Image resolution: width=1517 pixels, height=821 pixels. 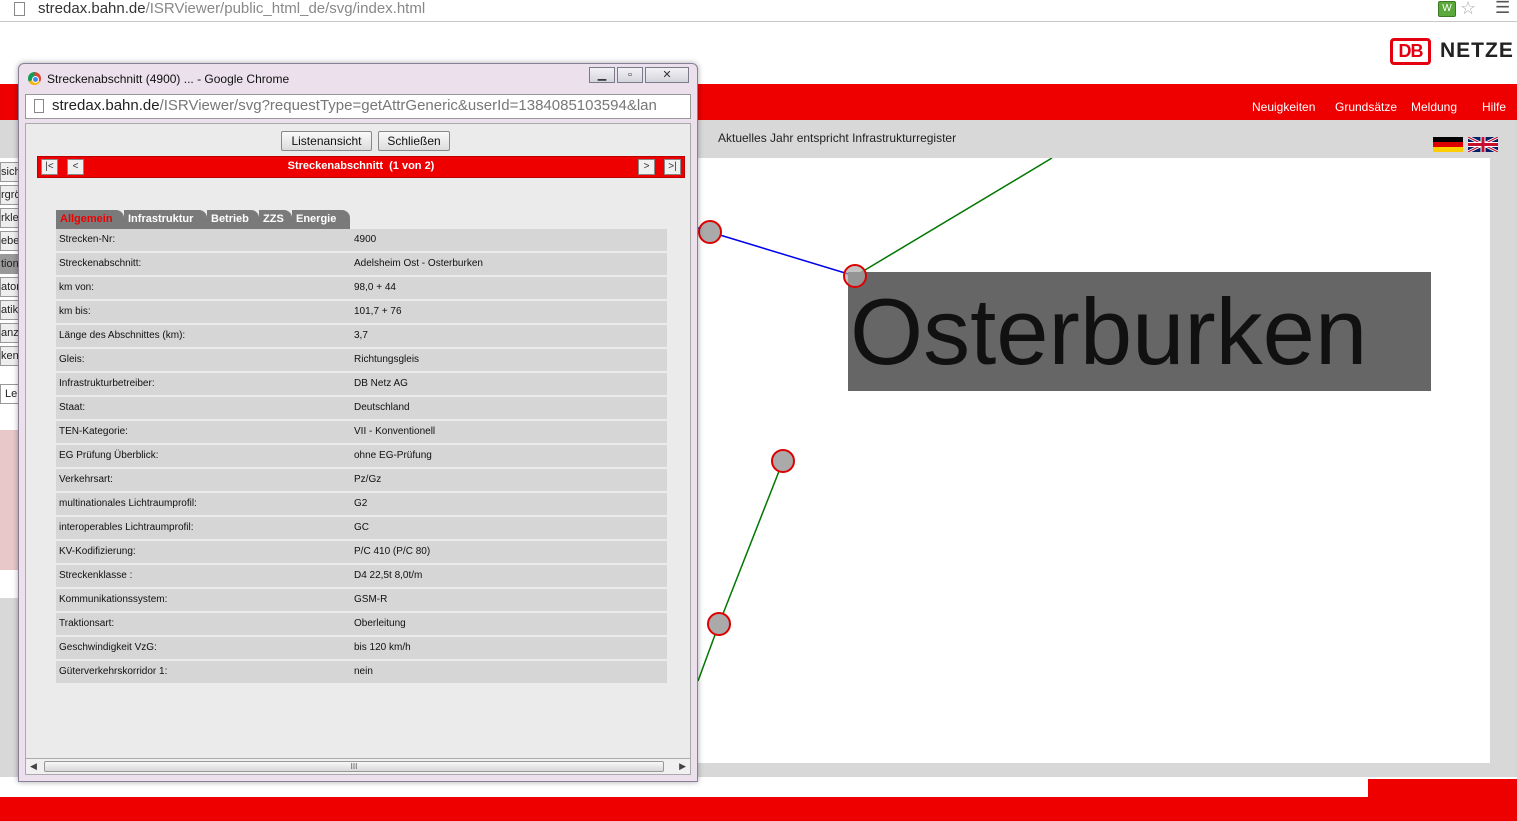 What do you see at coordinates (326, 141) in the screenshot?
I see `list-view-button: Listenansicht` at bounding box center [326, 141].